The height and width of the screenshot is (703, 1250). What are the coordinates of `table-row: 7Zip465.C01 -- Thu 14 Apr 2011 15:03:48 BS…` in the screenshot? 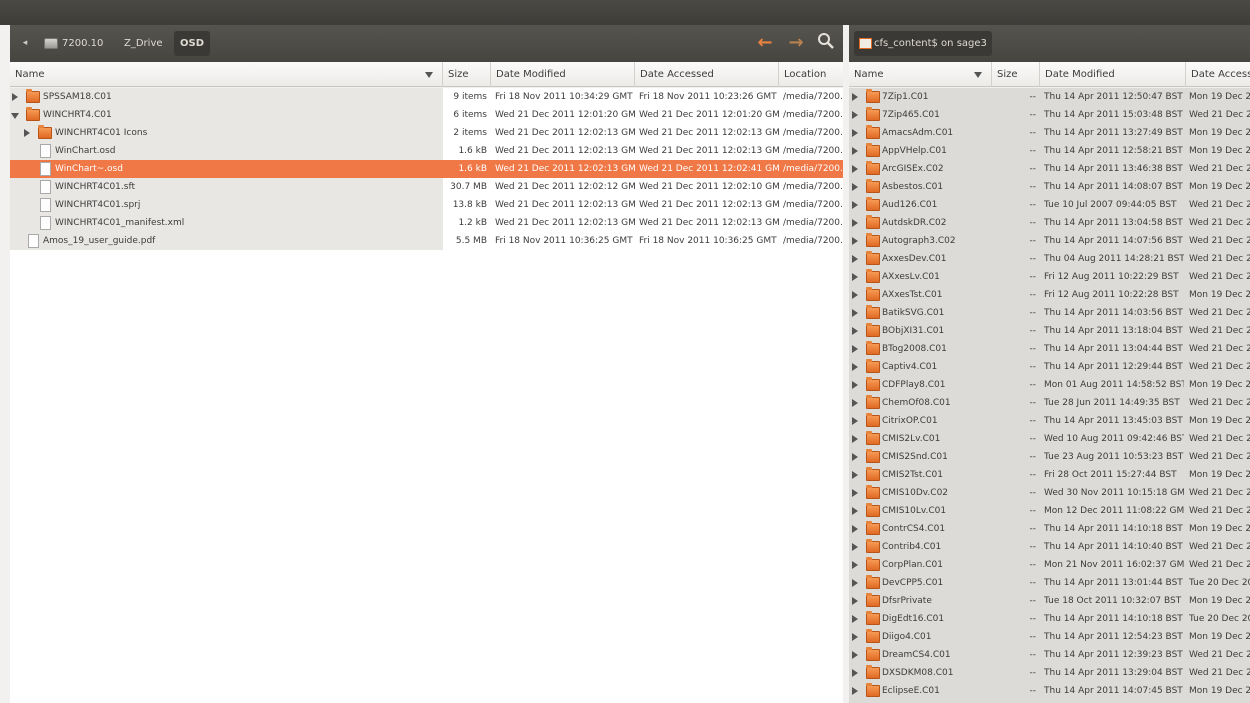 It's located at (1049, 115).